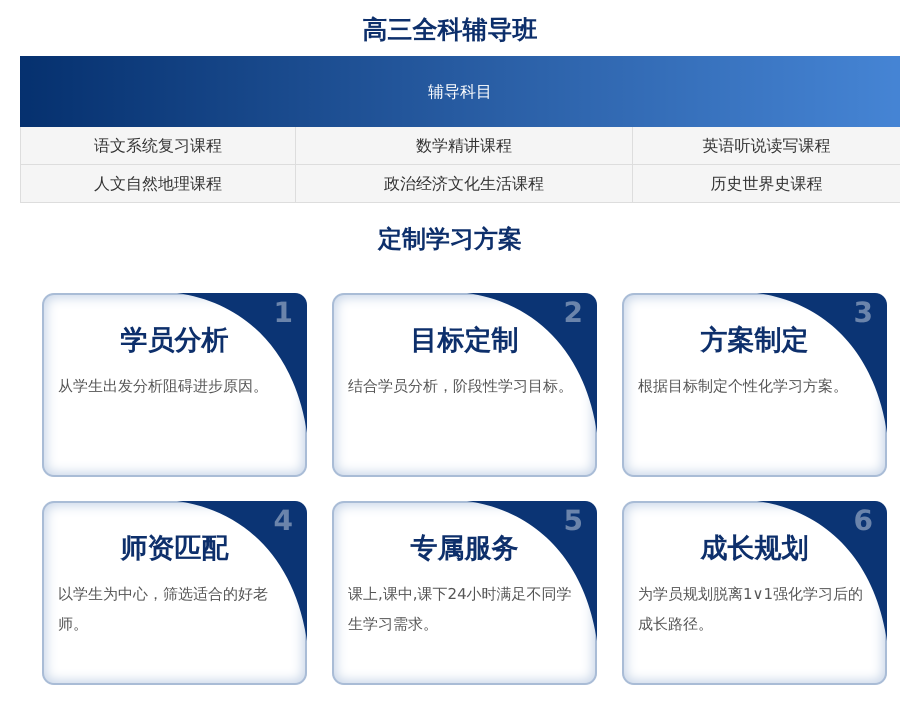  What do you see at coordinates (449, 240) in the screenshot?
I see `section-title: 定制学习方案` at bounding box center [449, 240].